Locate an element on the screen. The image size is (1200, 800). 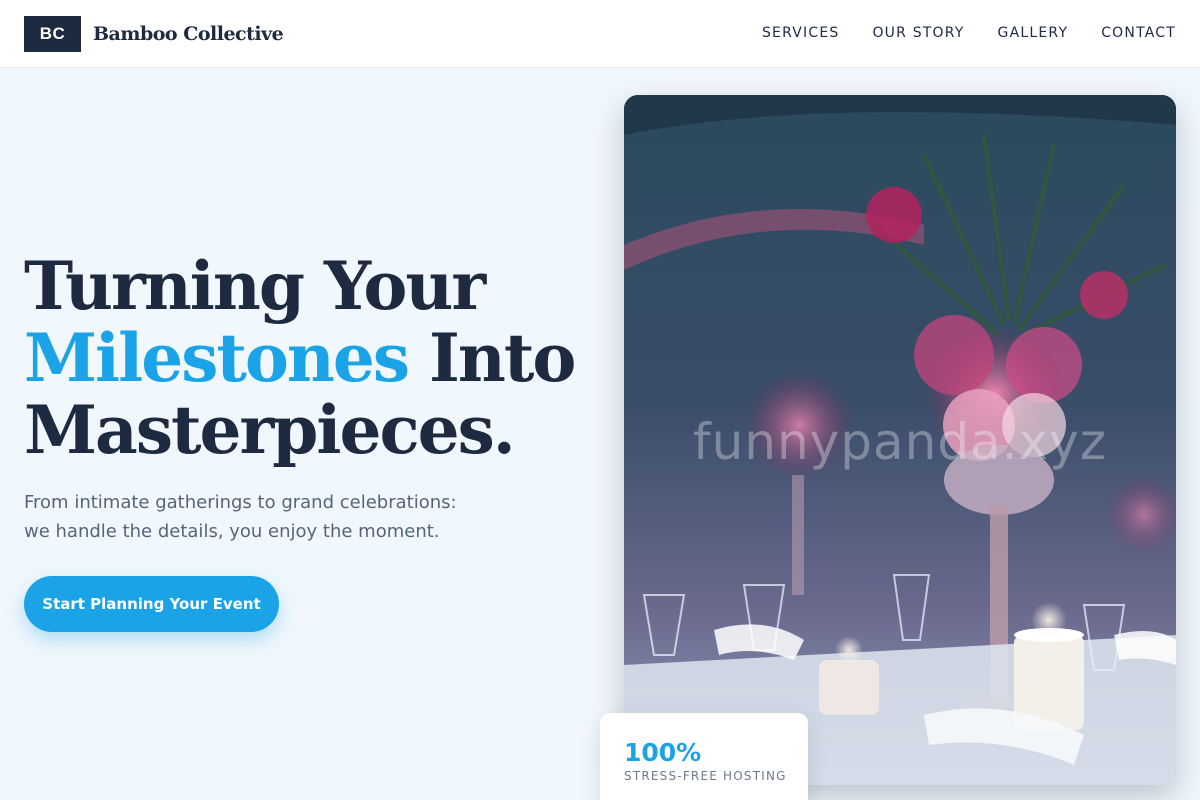
nav-link-contact: CONTACT is located at coordinates (1138, 33).